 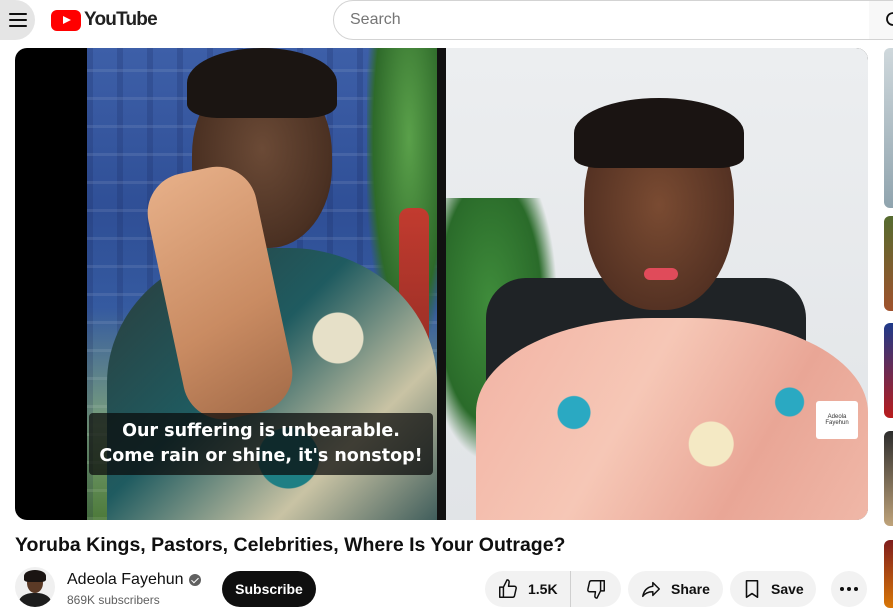 What do you see at coordinates (651, 589) in the screenshot?
I see `share-icon` at bounding box center [651, 589].